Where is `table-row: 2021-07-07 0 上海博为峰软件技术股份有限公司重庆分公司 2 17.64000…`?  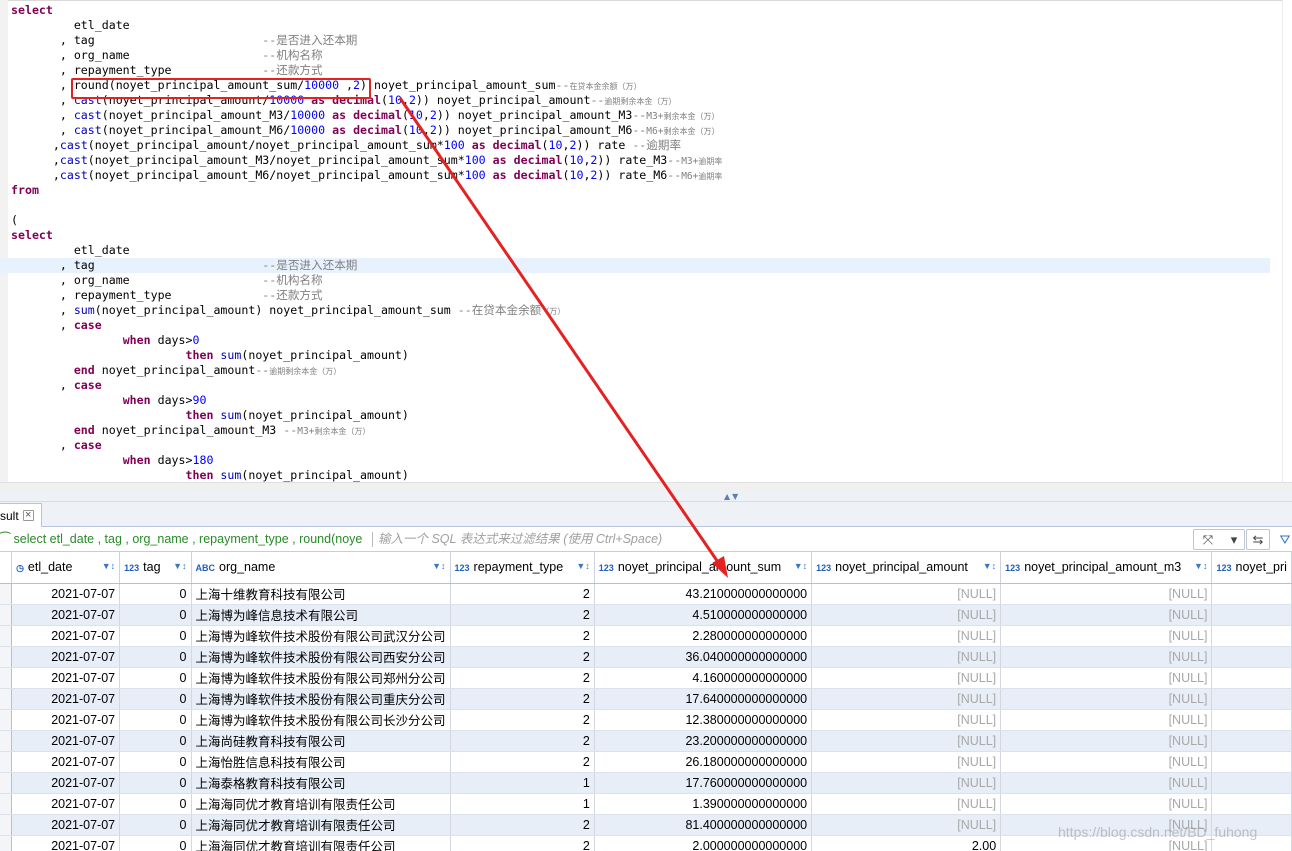
table-row: 2021-07-07 0 上海博为峰软件技术股份有限公司重庆分公司 2 17.64000… is located at coordinates (646, 699).